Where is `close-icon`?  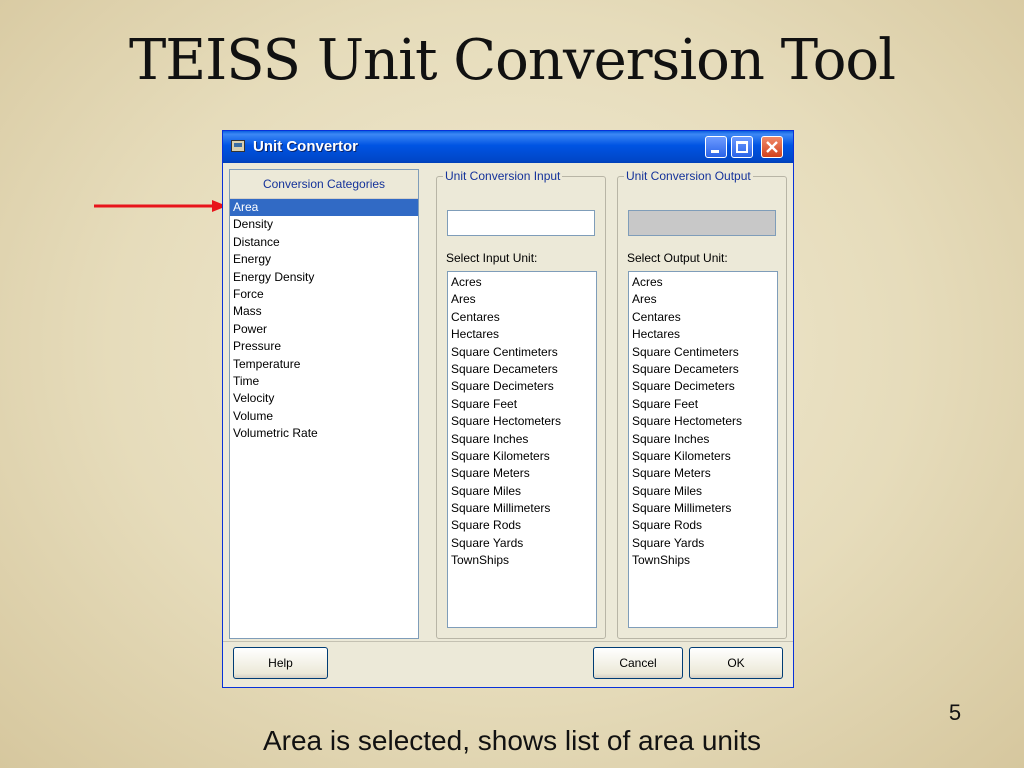 close-icon is located at coordinates (772, 147).